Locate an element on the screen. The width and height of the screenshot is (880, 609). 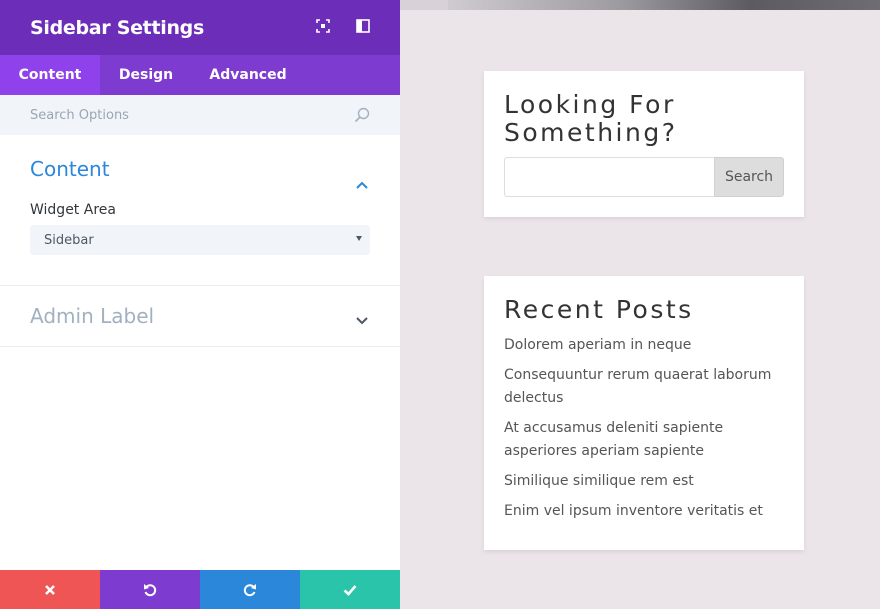
chevron-down-icon is located at coordinates (362, 318).